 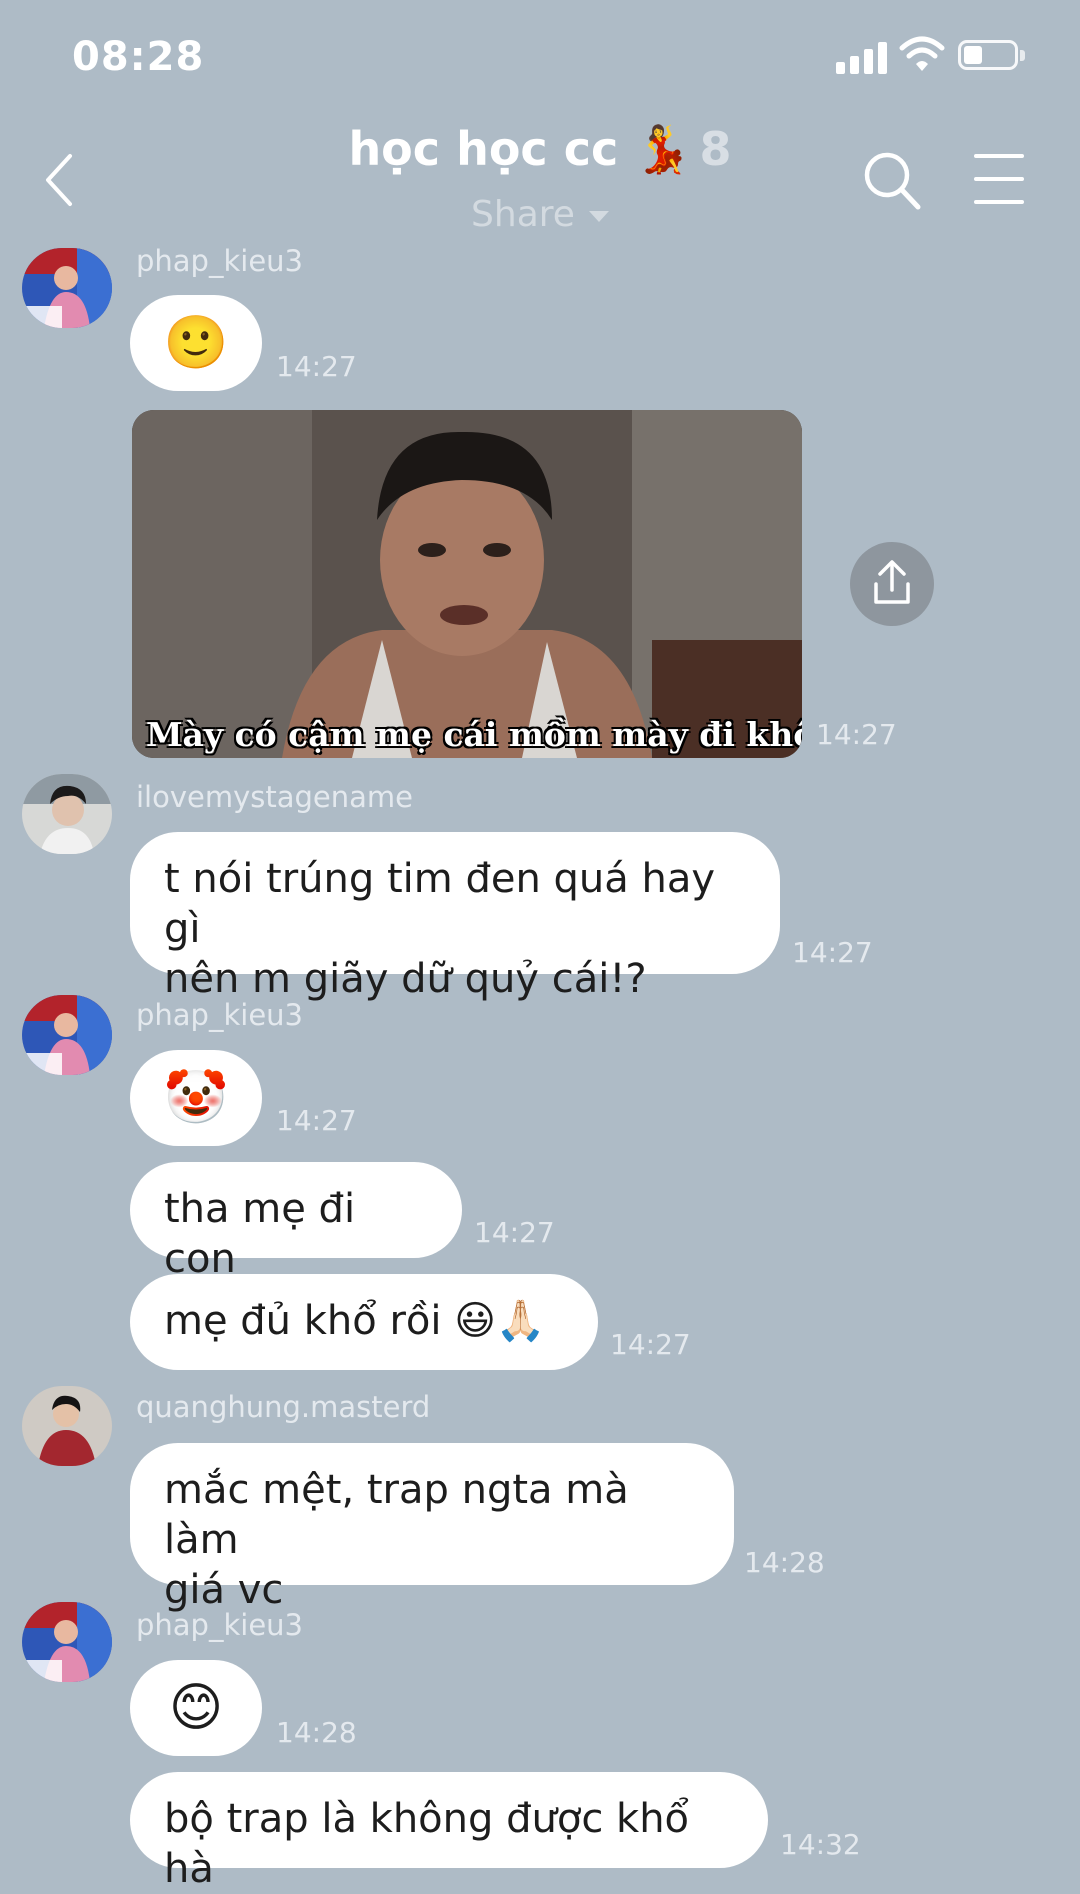 I want to click on message-text-line: t nói trúng tim đen quá hay gì, so click(x=440, y=904).